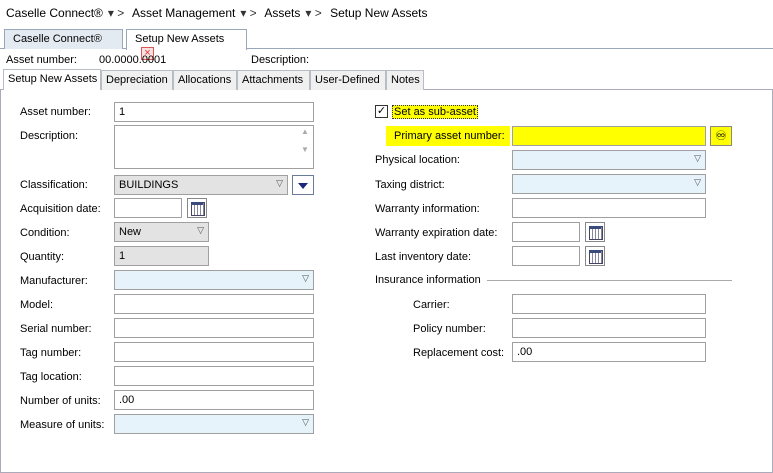  Describe the element at coordinates (609, 304) in the screenshot. I see `carrier-input` at that location.